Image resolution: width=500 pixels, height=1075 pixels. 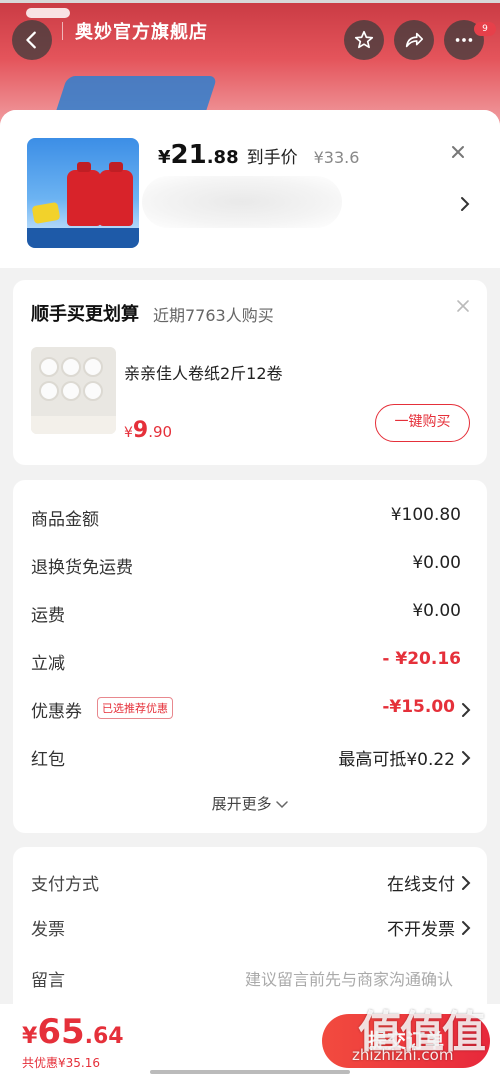 I want to click on header-divider, so click(x=62, y=31).